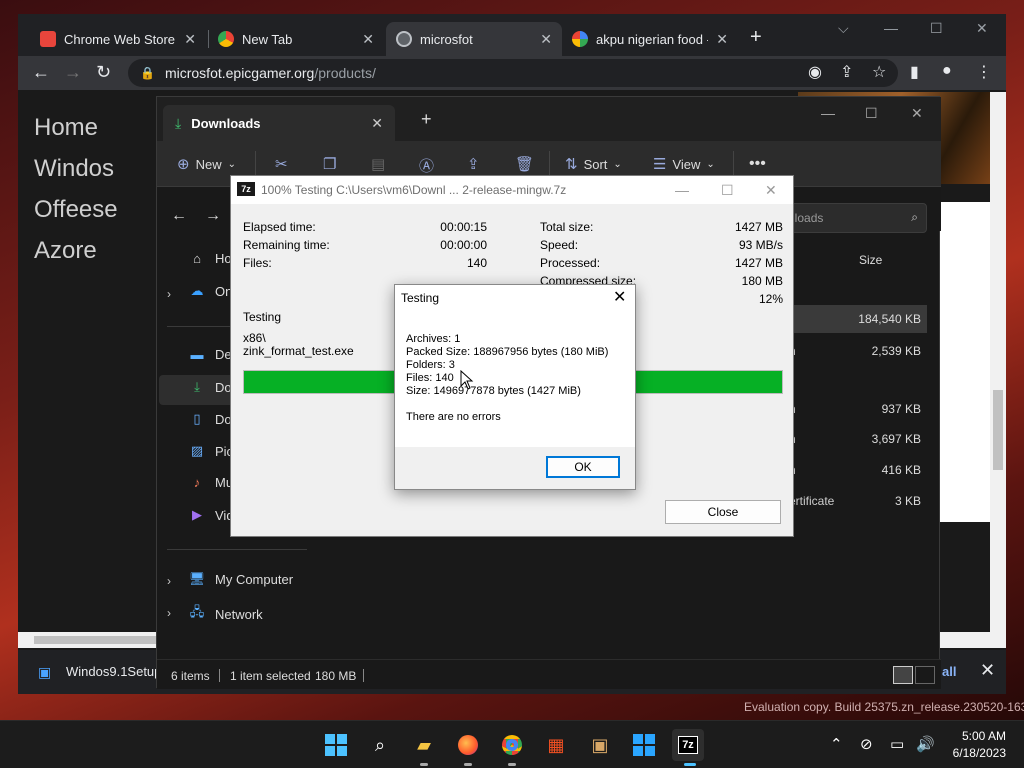 Image resolution: width=1024 pixels, height=768 pixels. What do you see at coordinates (947, 71) in the screenshot?
I see `profile-icon: ●` at bounding box center [947, 71].